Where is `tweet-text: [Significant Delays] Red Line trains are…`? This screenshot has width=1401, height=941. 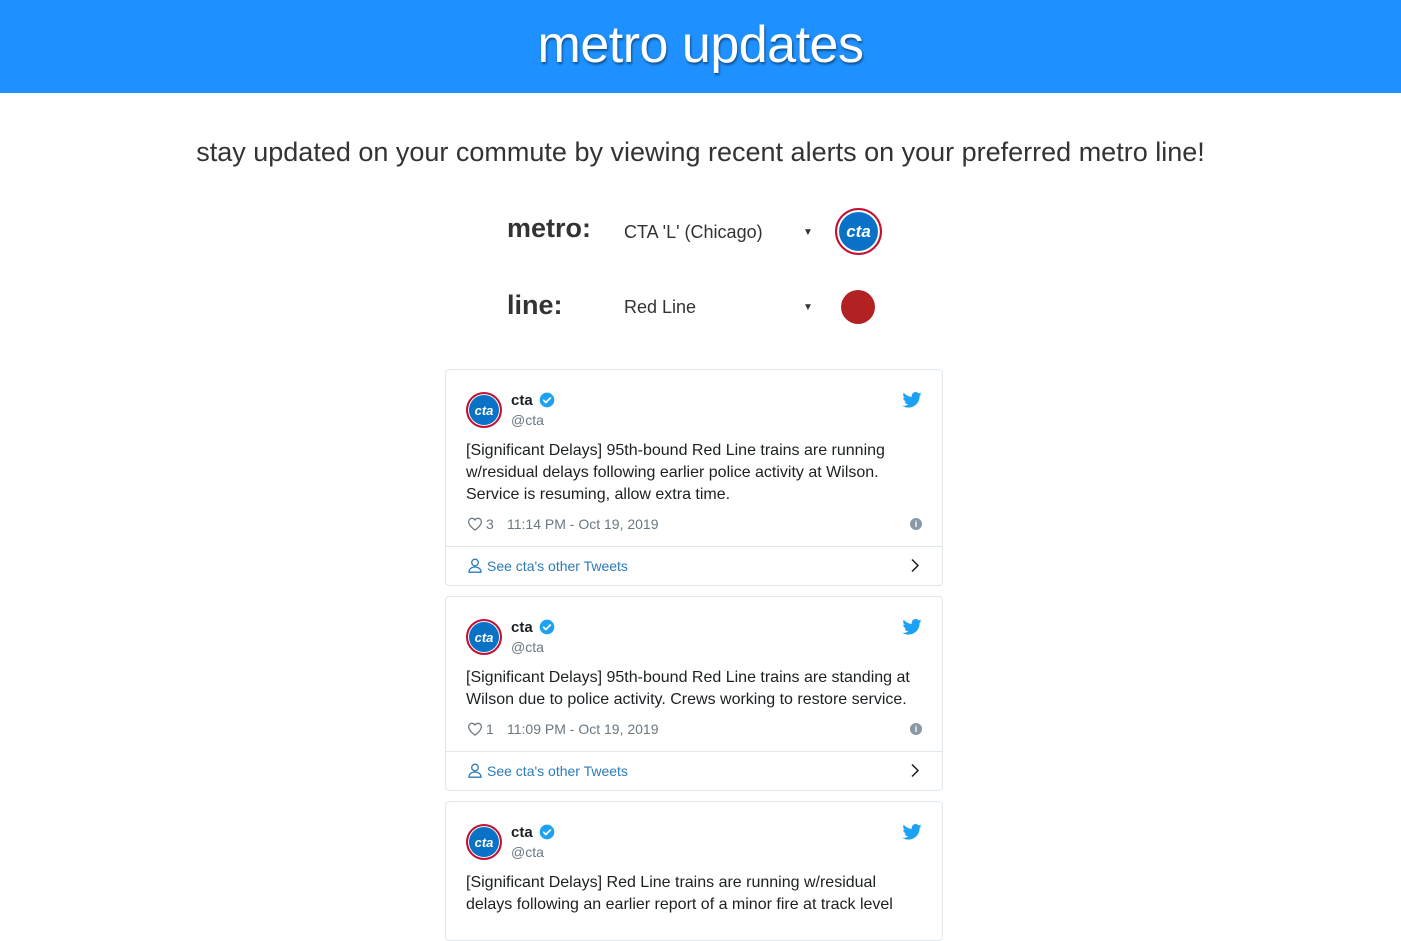 tweet-text: [Significant Delays] Red Line trains are… is located at coordinates (679, 893).